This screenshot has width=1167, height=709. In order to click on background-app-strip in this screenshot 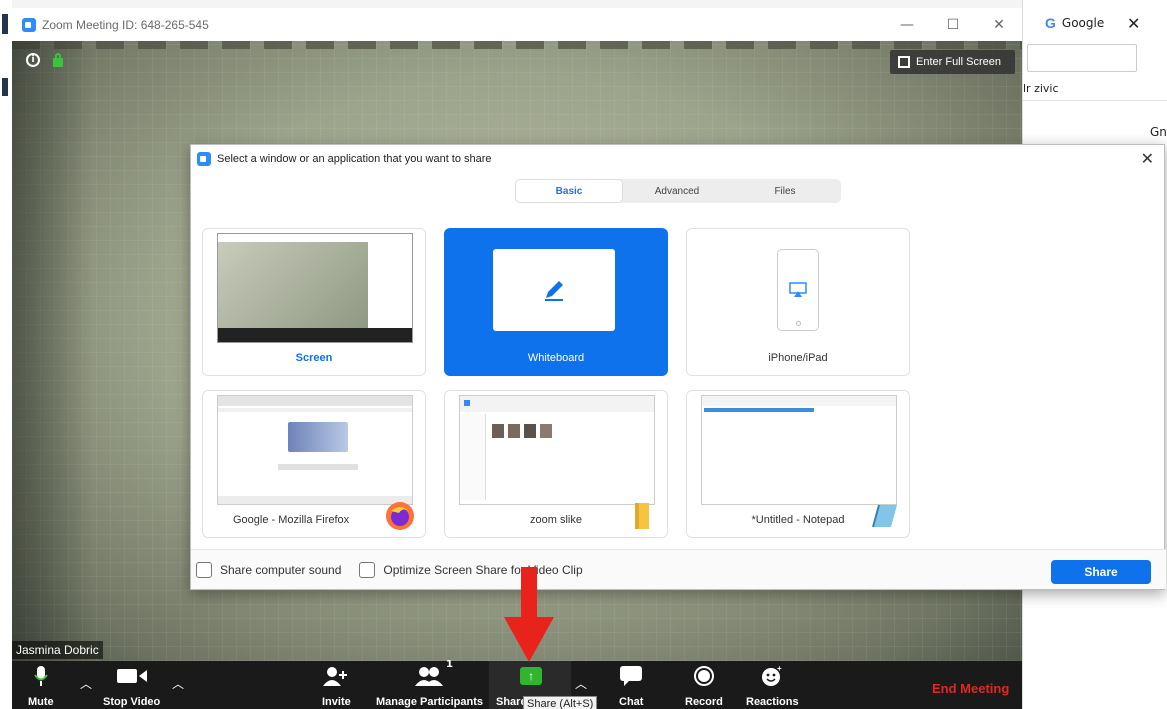, I will do `click(6, 354)`.